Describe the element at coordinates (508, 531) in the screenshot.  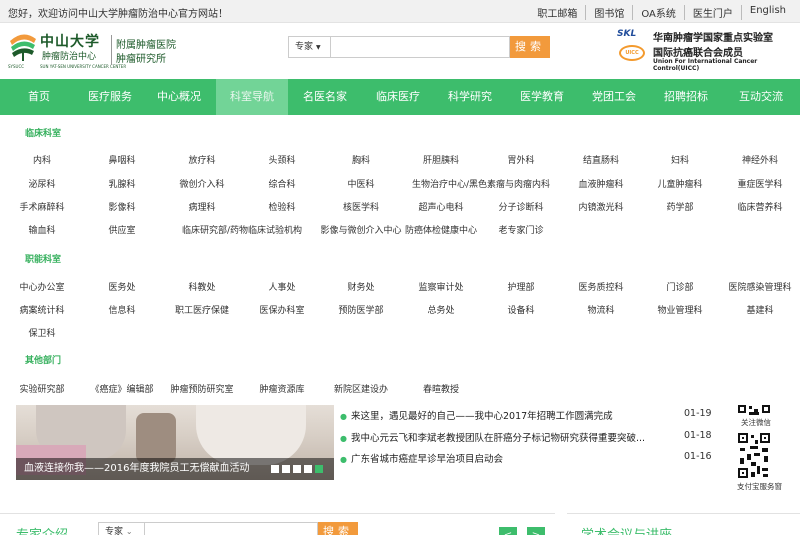
I see `prev-arrow-icon: <` at that location.